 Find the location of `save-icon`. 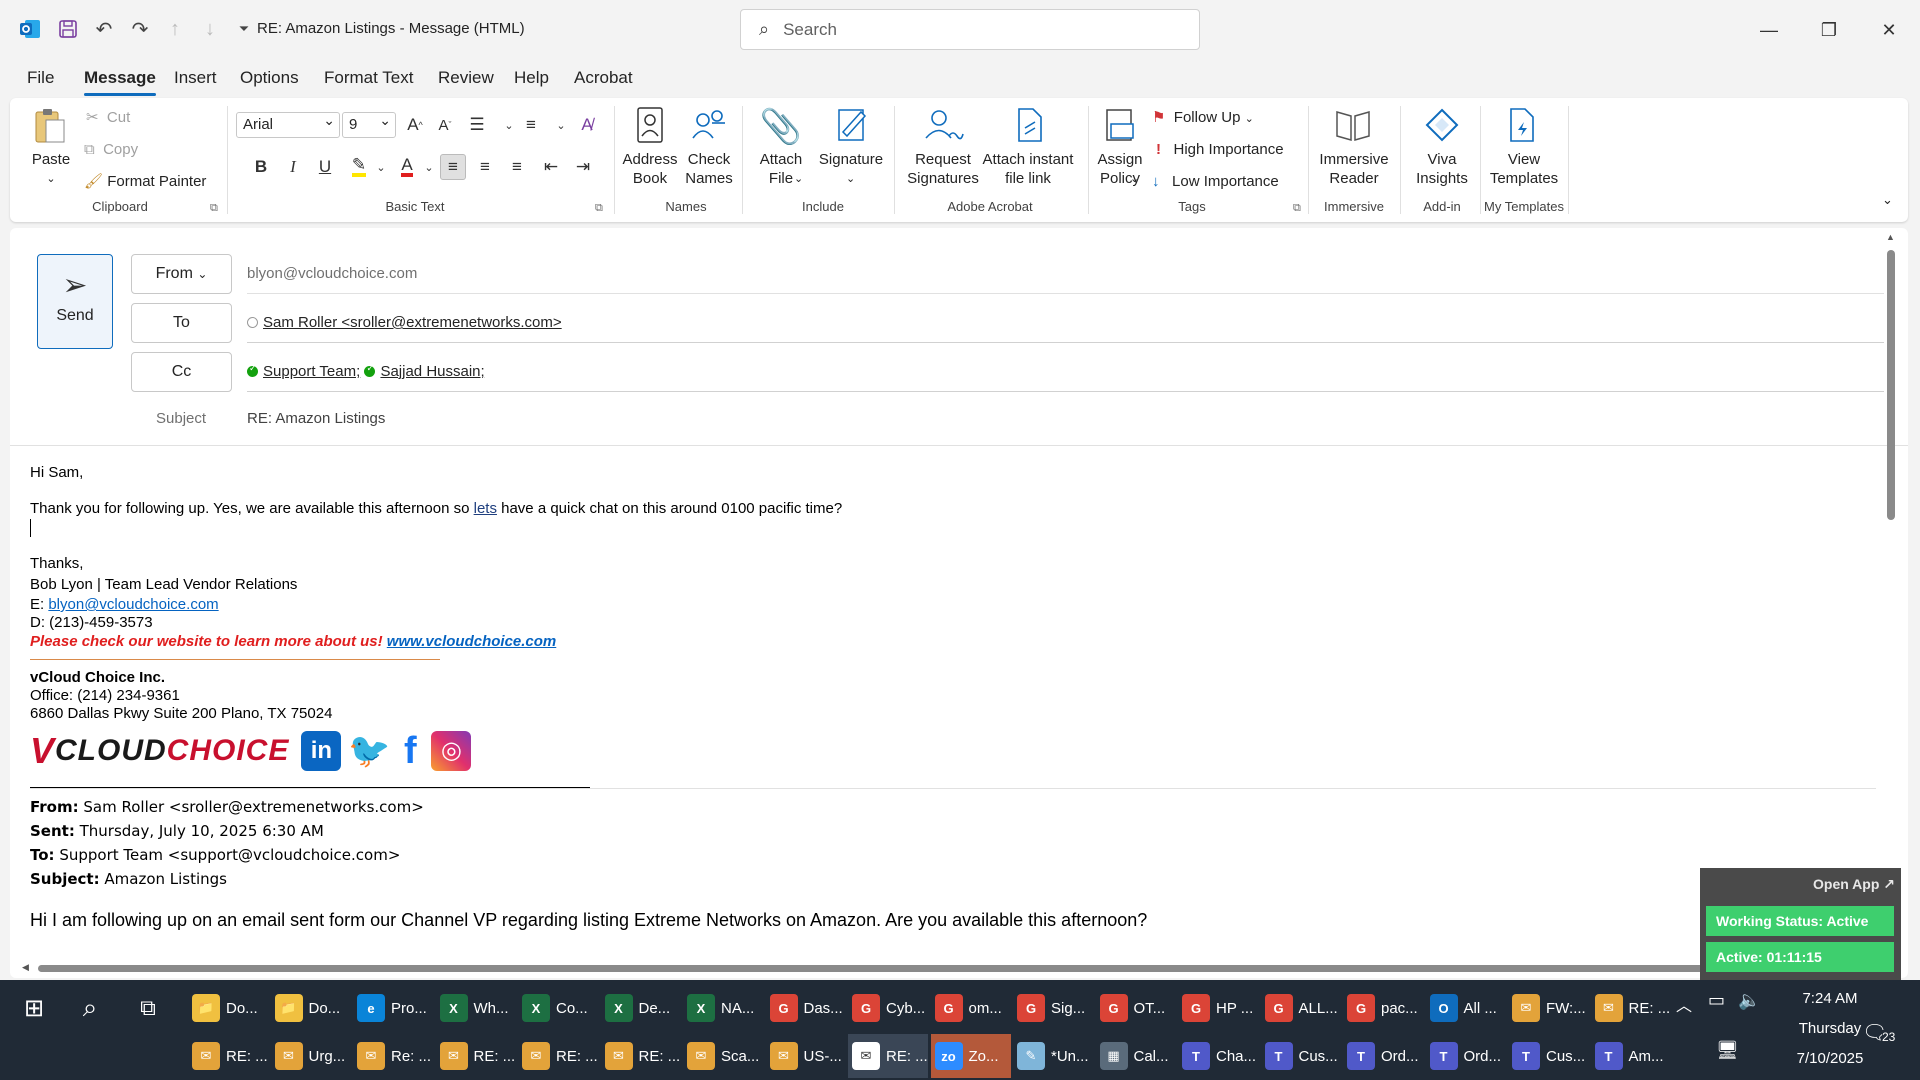

save-icon is located at coordinates (68, 29).